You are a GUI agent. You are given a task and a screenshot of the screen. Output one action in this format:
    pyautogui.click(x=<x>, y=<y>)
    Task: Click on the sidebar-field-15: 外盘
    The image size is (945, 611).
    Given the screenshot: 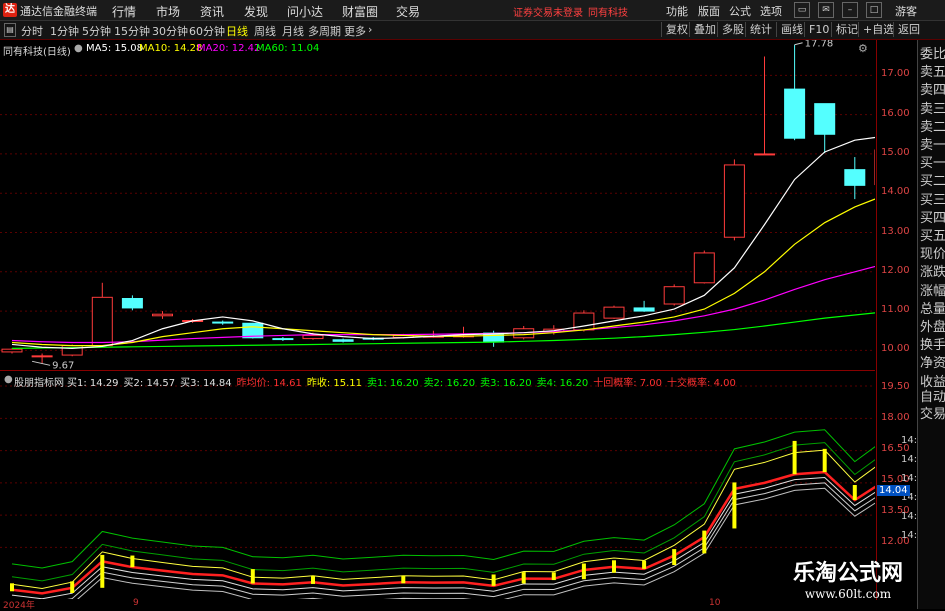 What is the action you would take?
    pyautogui.click(x=932, y=325)
    